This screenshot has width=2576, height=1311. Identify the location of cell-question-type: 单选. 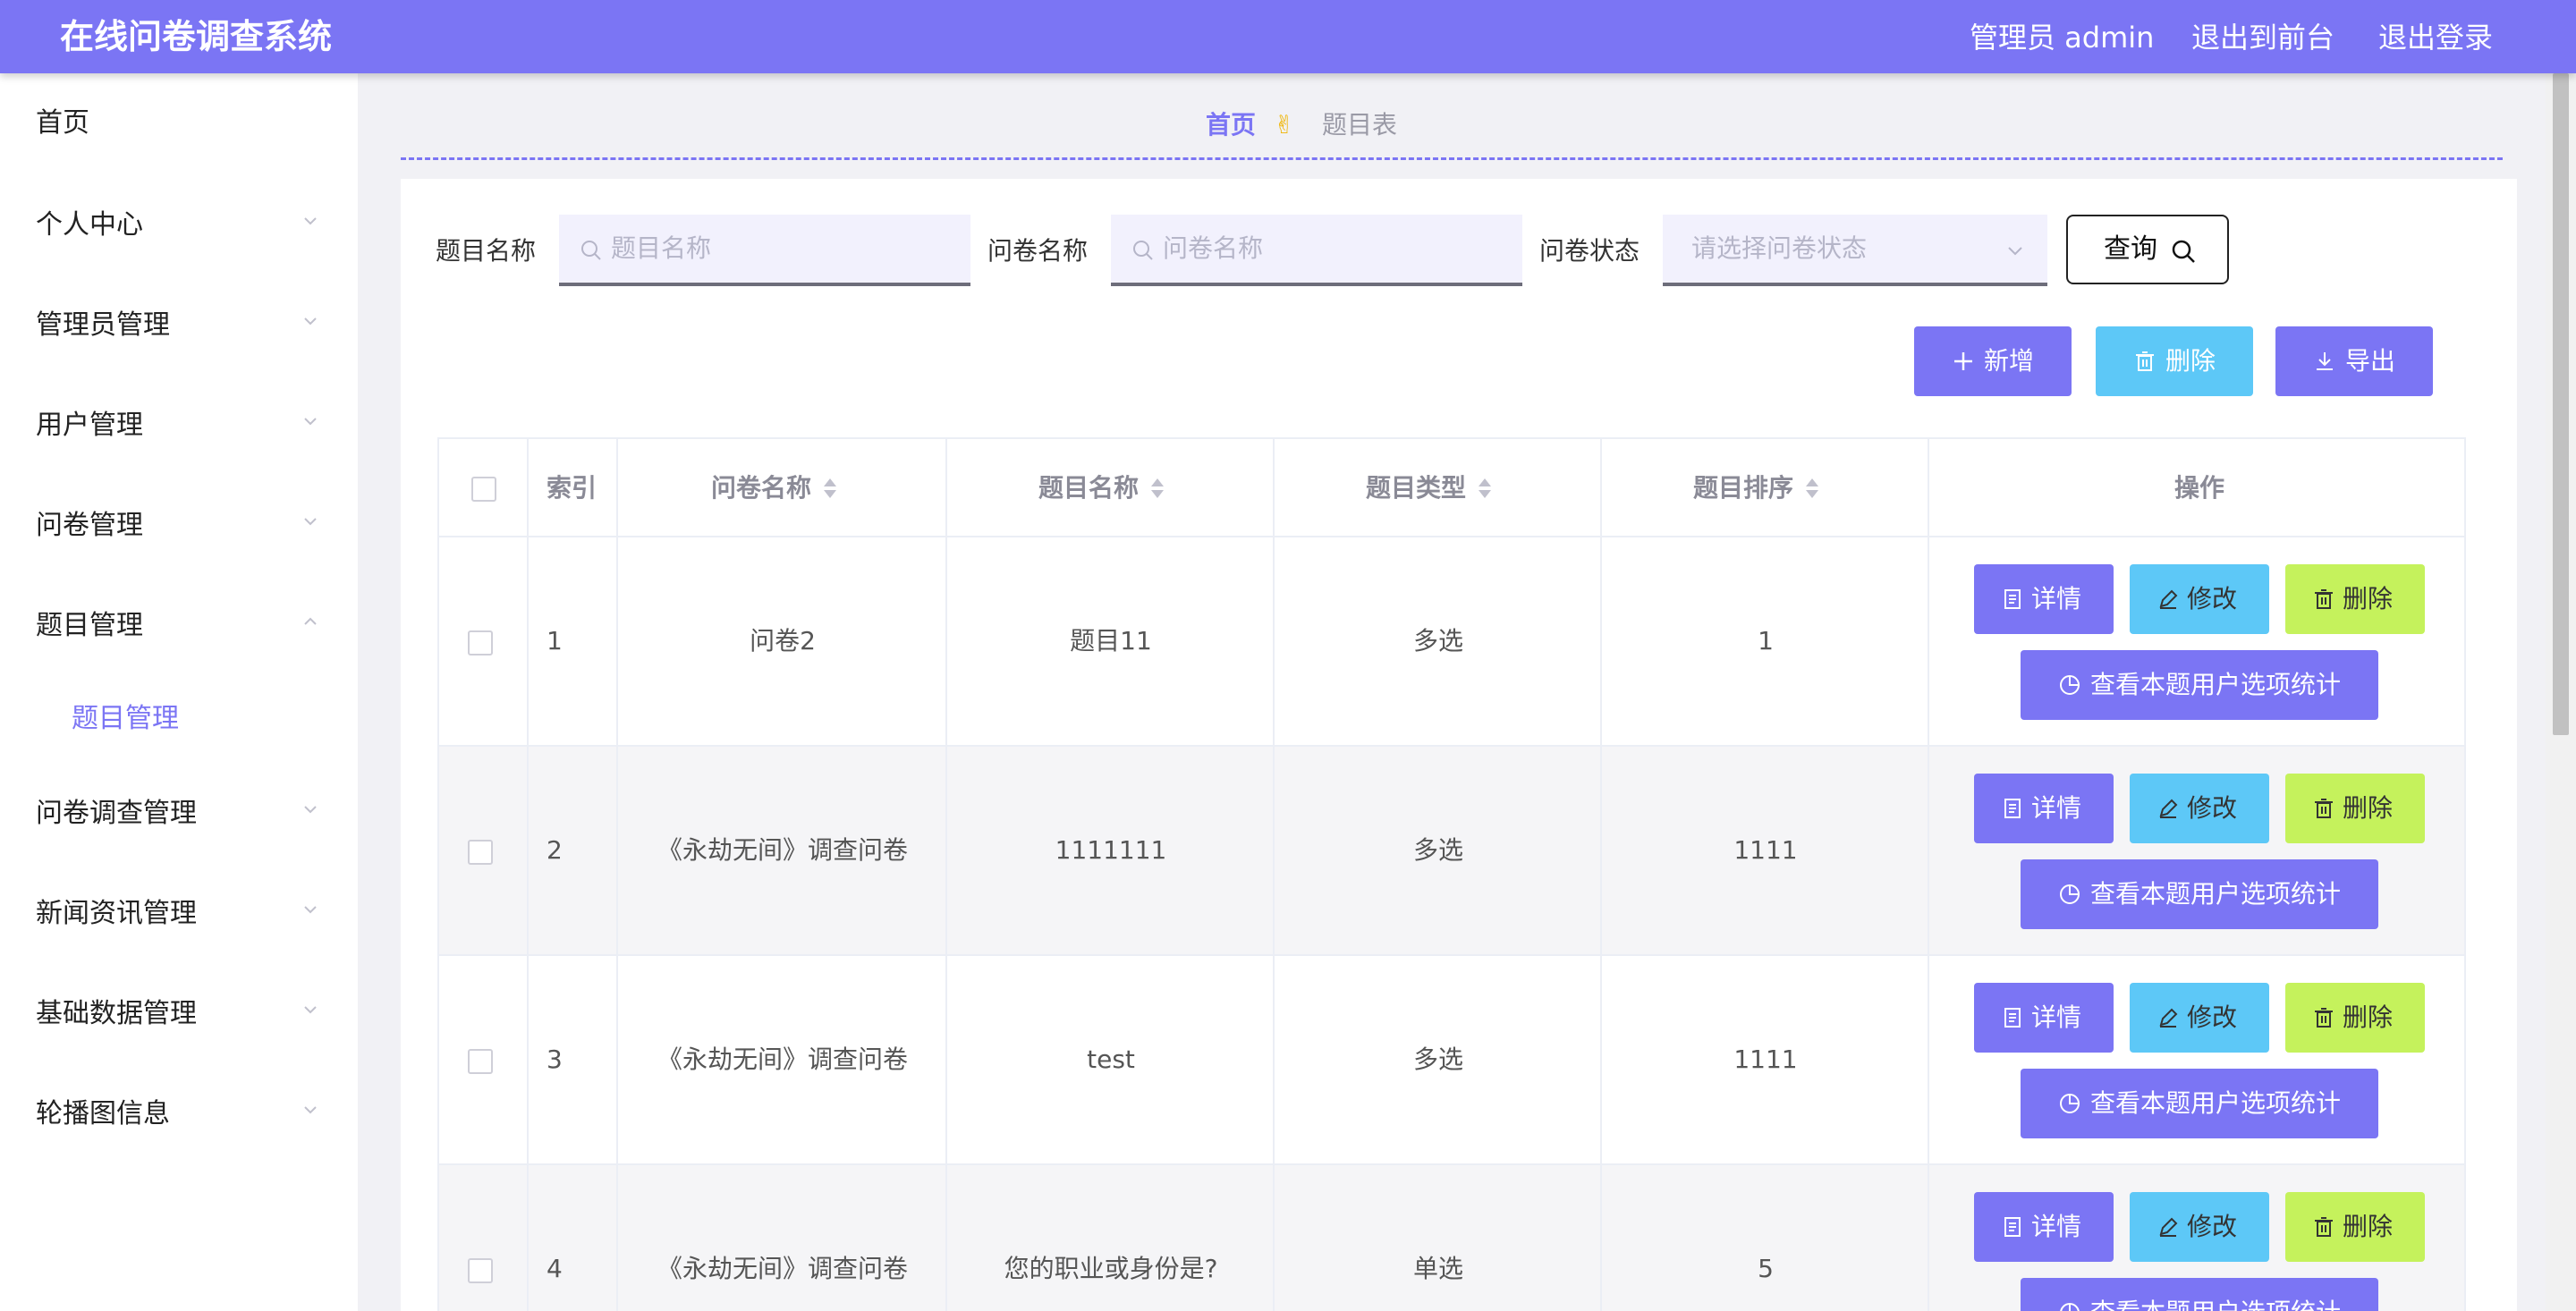
(1437, 1268).